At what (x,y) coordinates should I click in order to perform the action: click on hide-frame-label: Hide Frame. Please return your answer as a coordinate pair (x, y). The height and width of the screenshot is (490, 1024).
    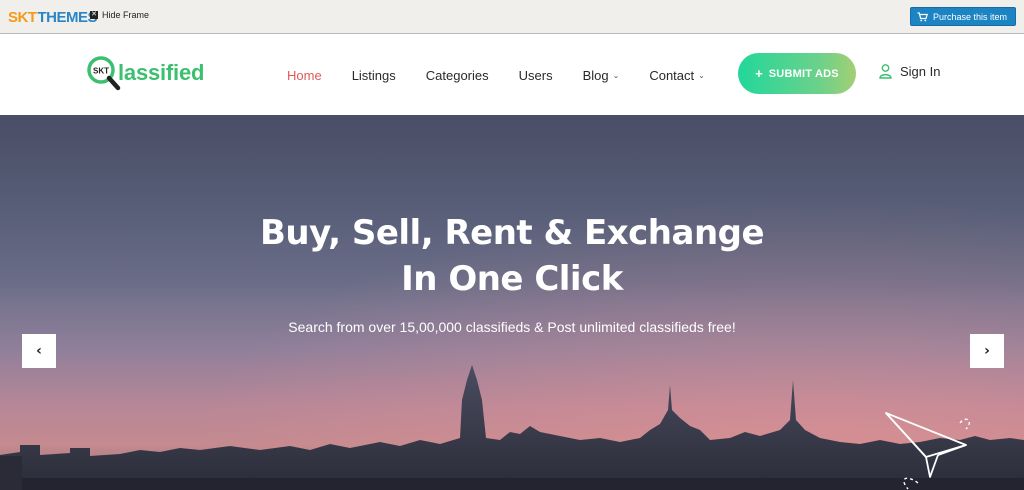
    Looking at the image, I should click on (126, 15).